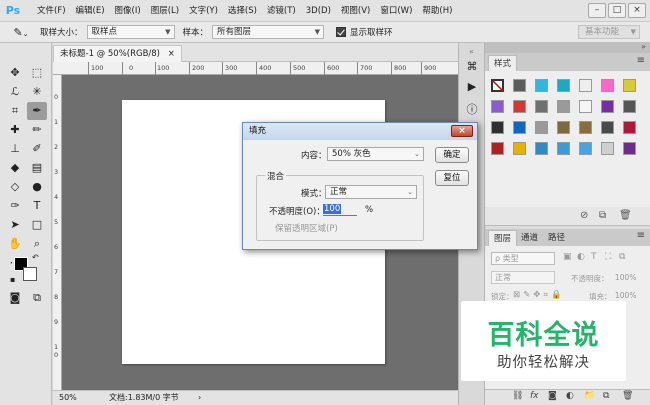  I want to click on mode-select: 正常 ⌄, so click(371, 192).